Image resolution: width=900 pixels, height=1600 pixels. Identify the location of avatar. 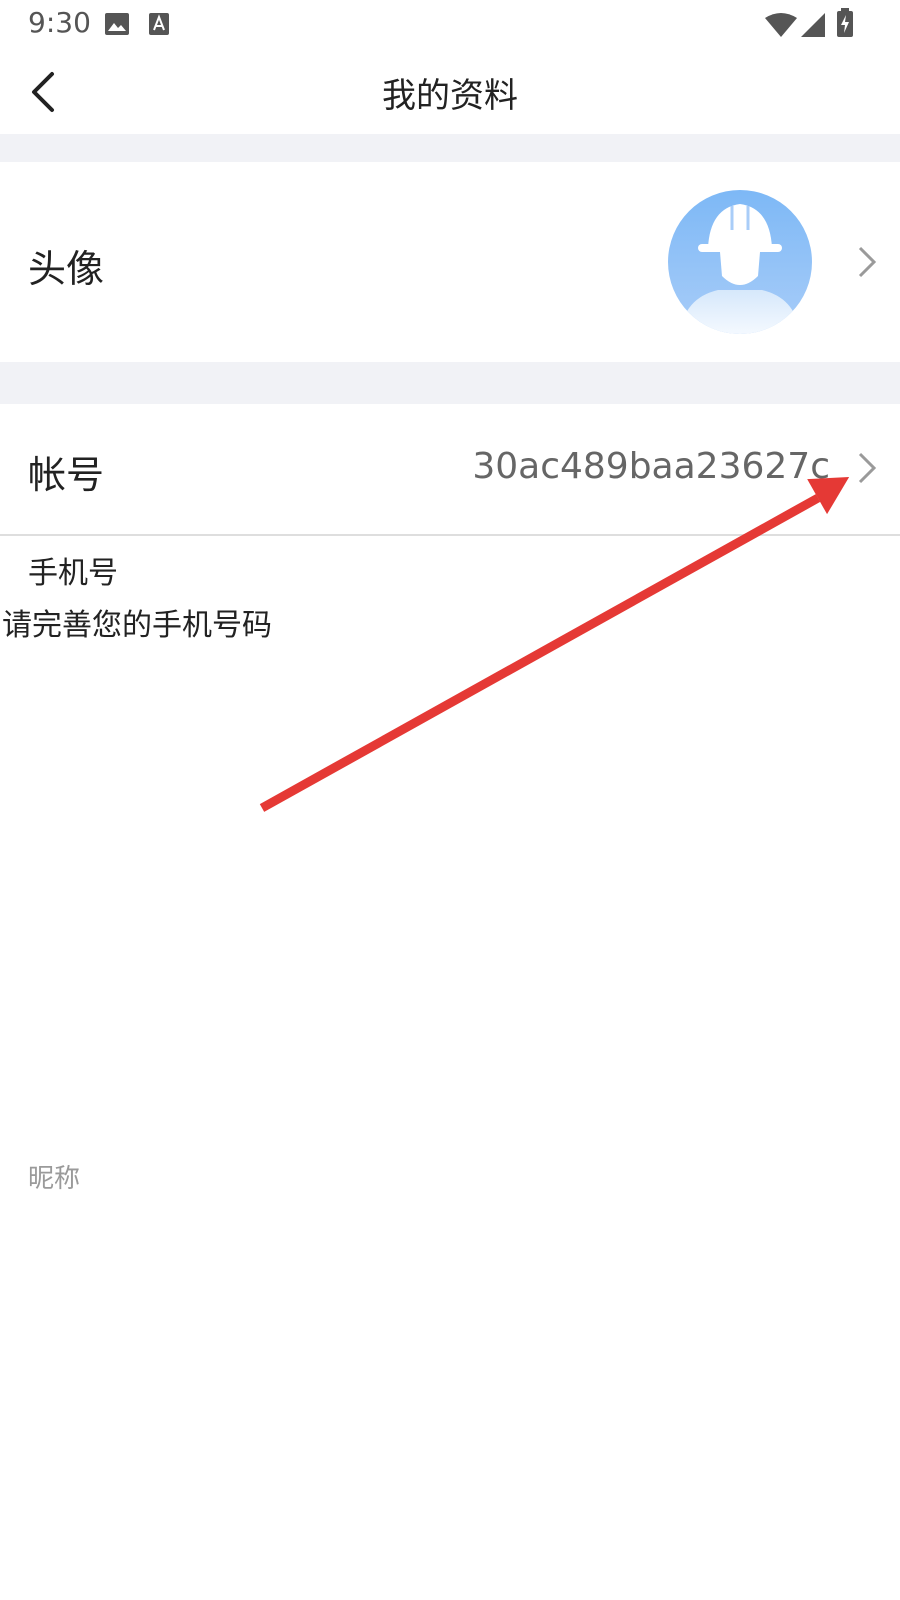
(740, 262).